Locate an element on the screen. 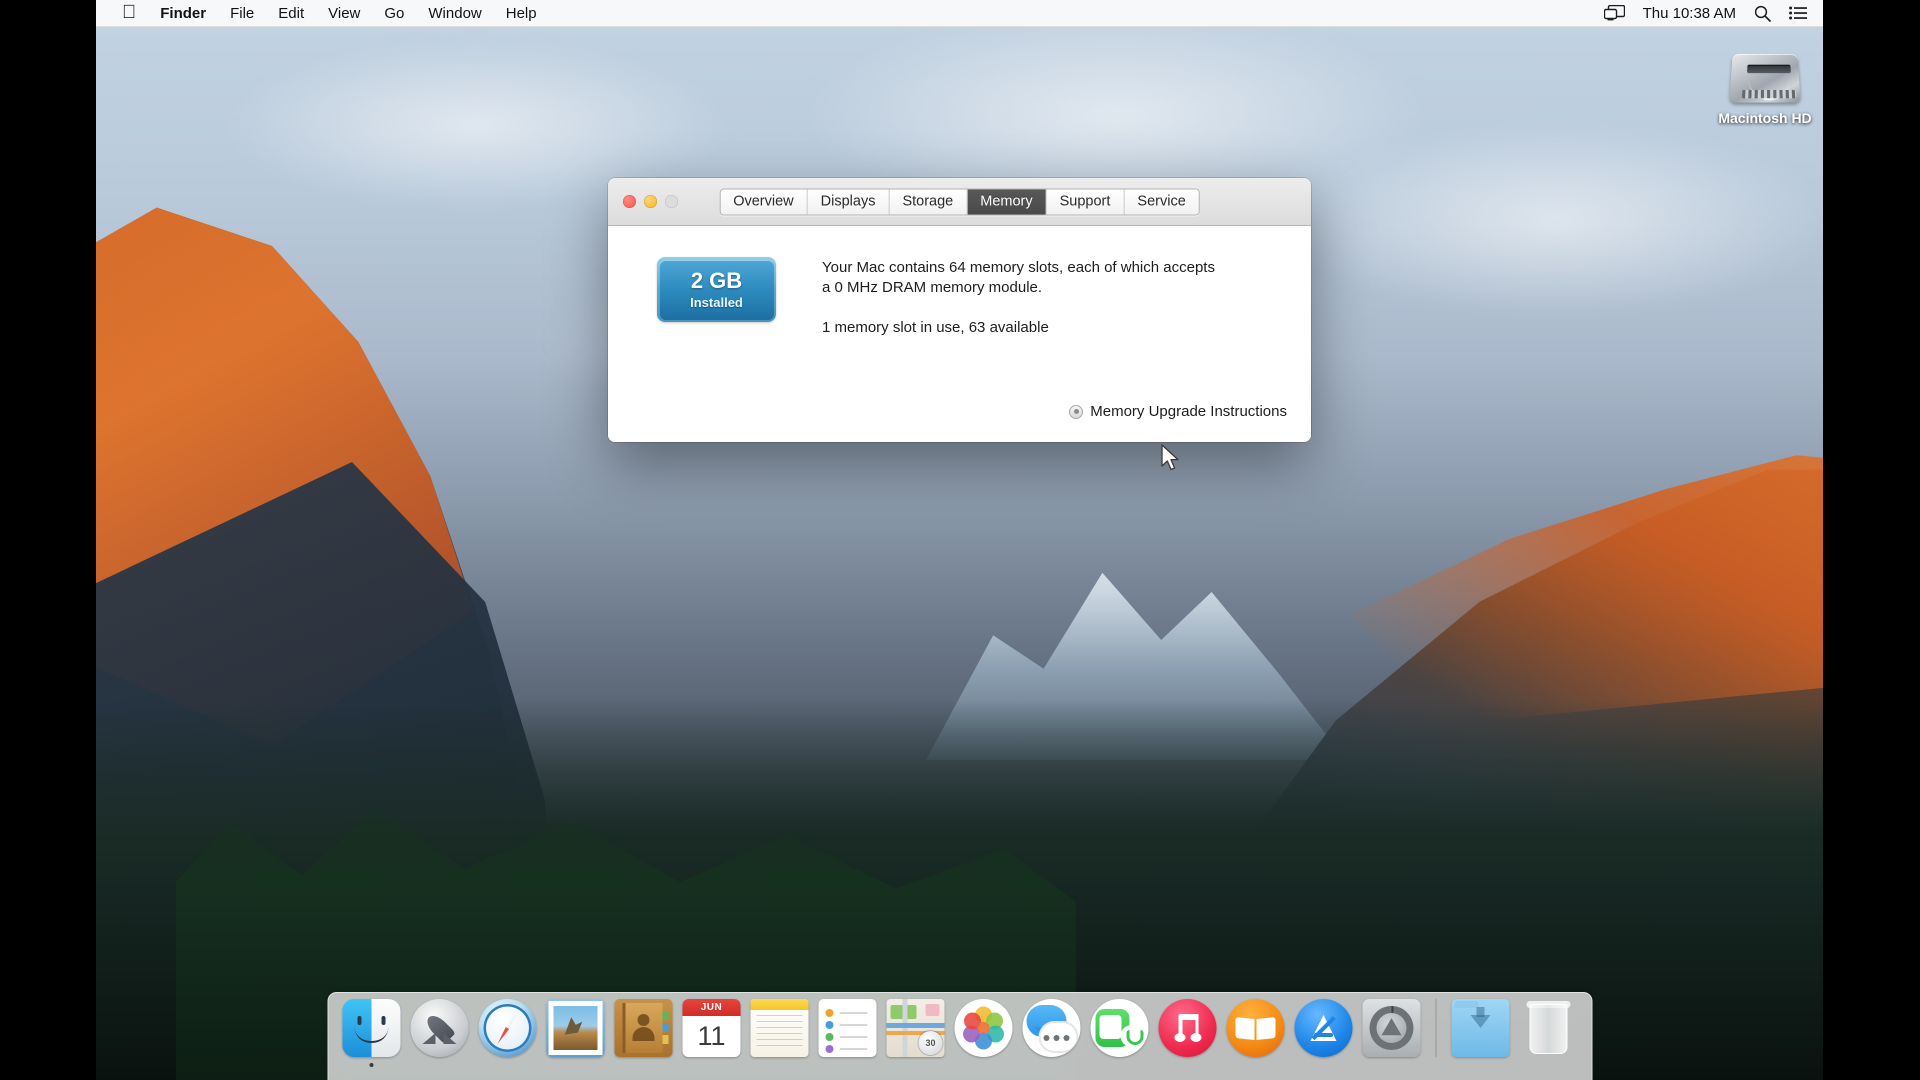 This screenshot has width=1920, height=1080. menu-item-finder: Finder is located at coordinates (183, 13).